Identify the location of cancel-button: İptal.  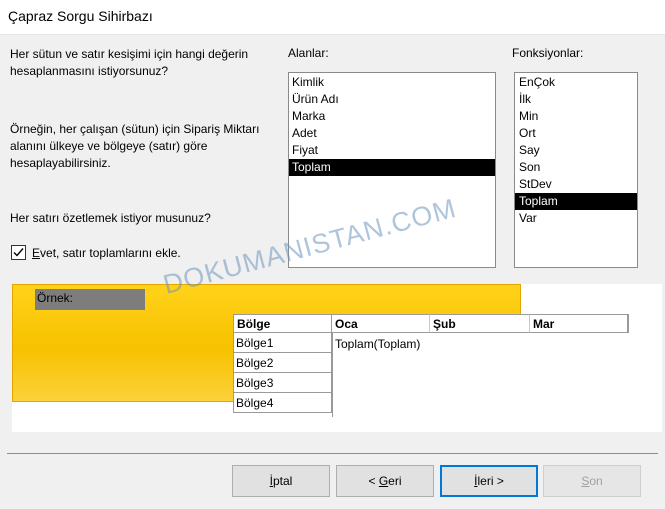
(281, 481).